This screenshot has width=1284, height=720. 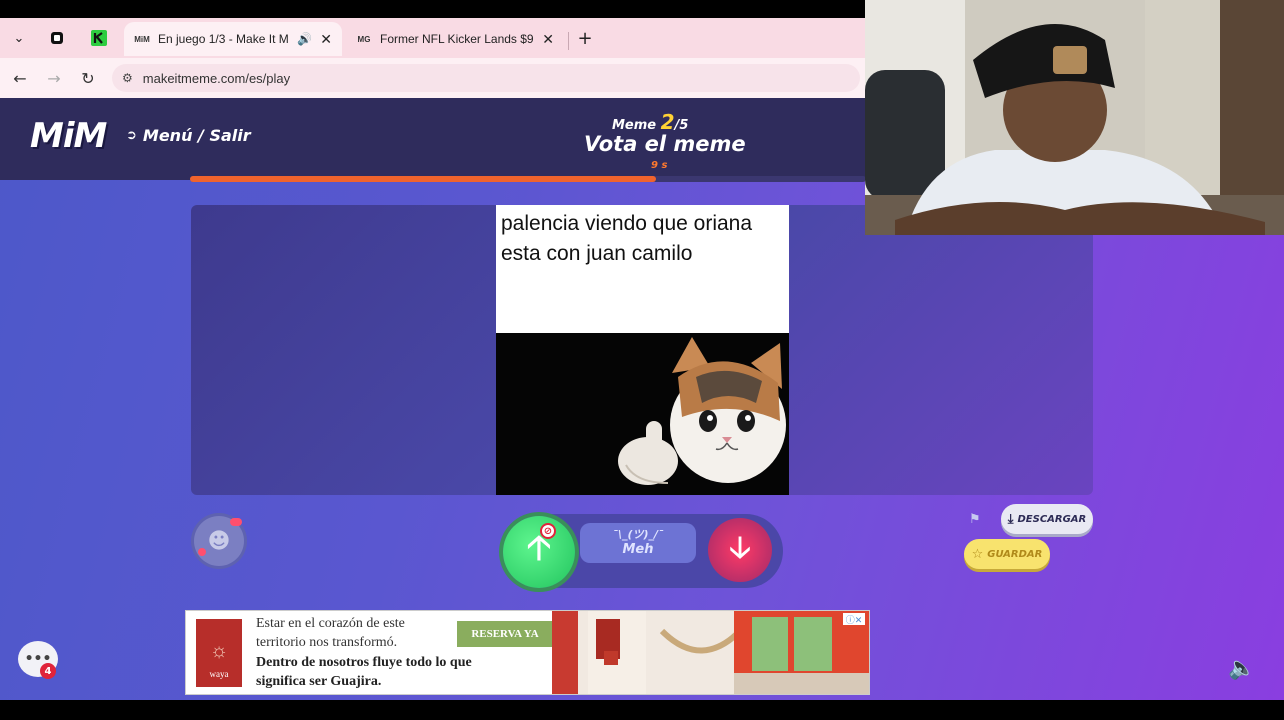 I want to click on reload-icon: ↻, so click(x=88, y=78).